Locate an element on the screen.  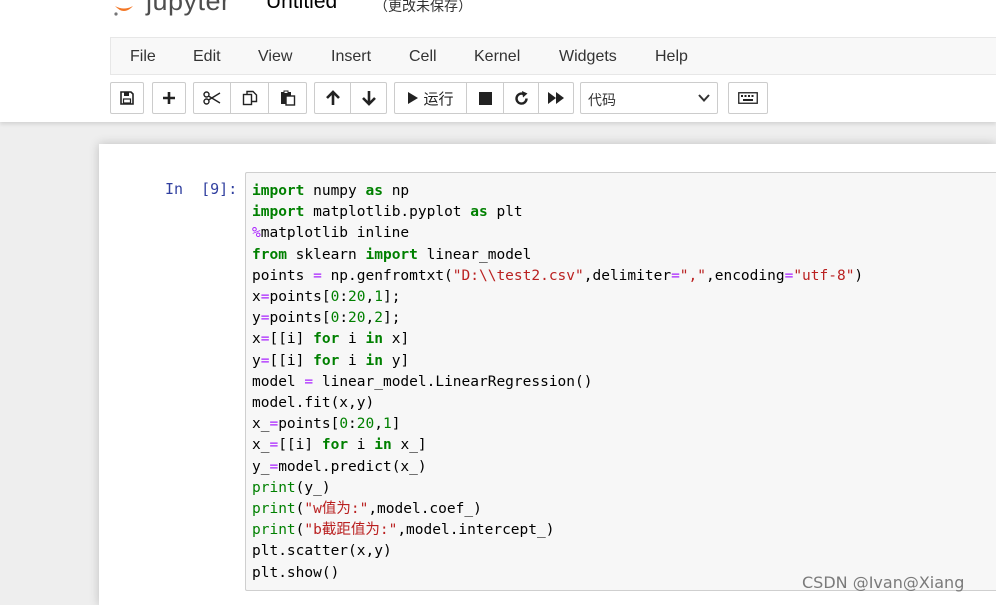
code-line: import numpy as np is located at coordinates (331, 191).